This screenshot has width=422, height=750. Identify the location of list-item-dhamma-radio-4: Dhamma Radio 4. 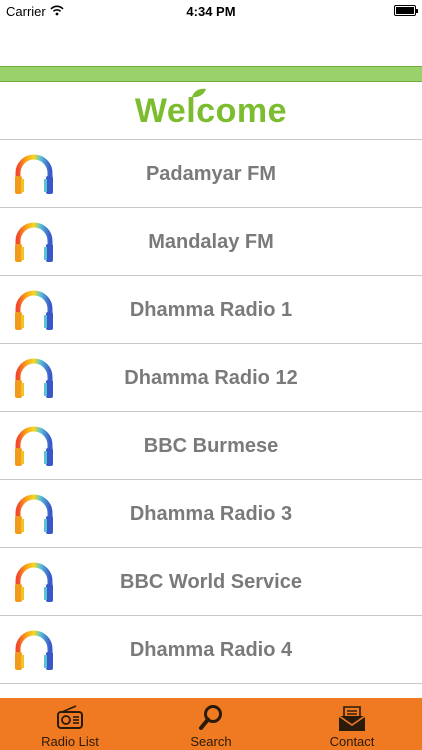
(211, 650).